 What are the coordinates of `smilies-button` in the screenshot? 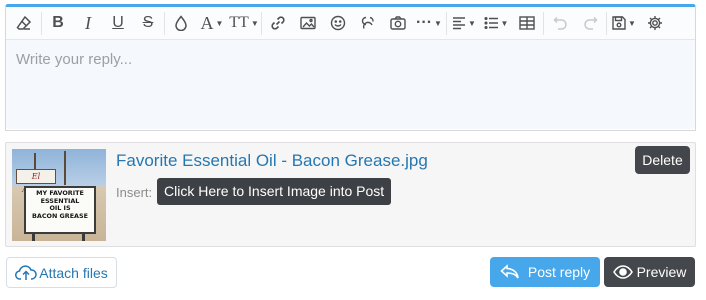 It's located at (338, 23).